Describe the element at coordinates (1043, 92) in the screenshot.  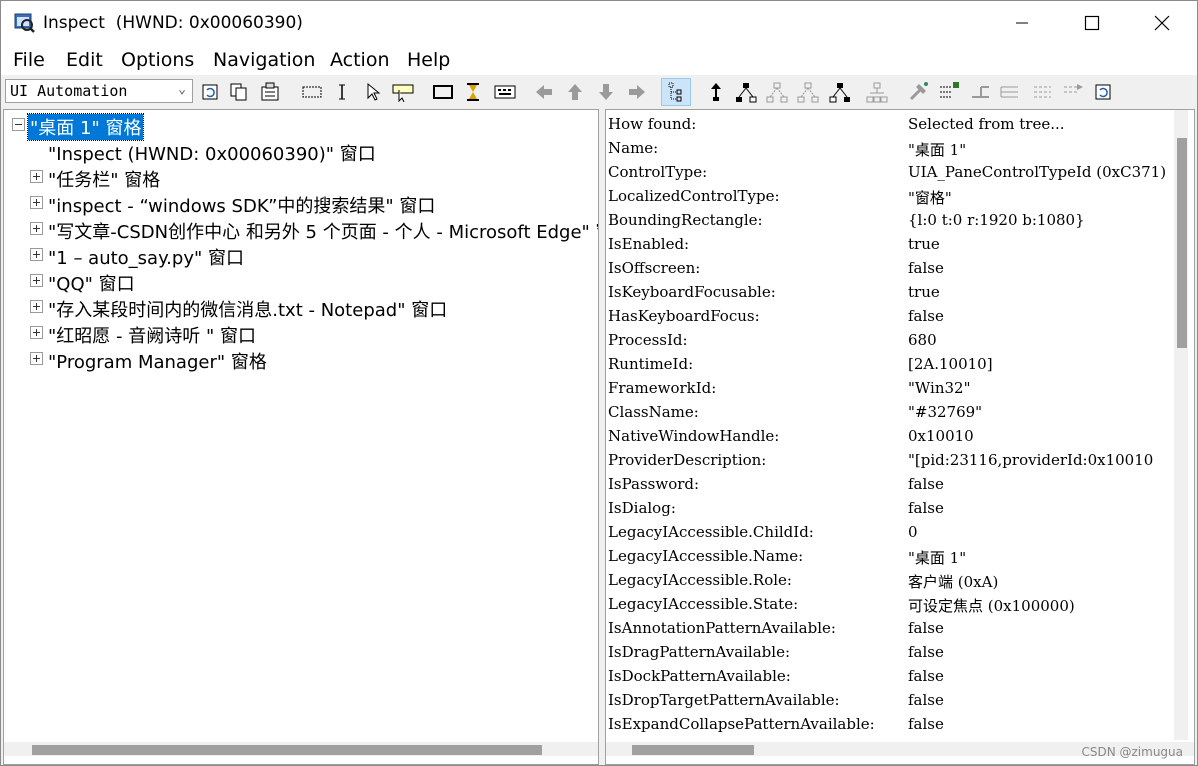
I see `action-3-icon` at that location.